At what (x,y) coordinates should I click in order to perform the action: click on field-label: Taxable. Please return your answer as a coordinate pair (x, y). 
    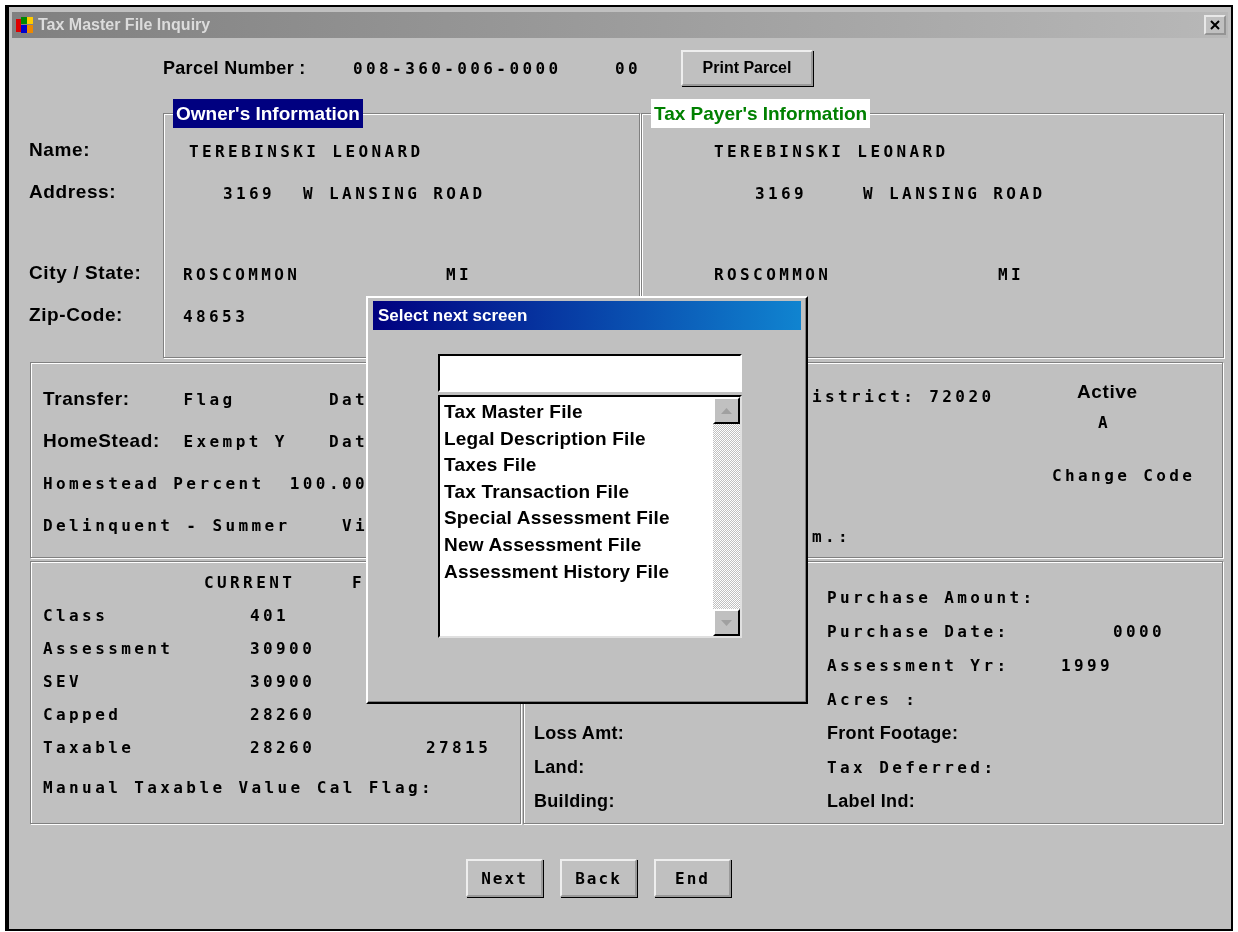
    Looking at the image, I should click on (89, 747).